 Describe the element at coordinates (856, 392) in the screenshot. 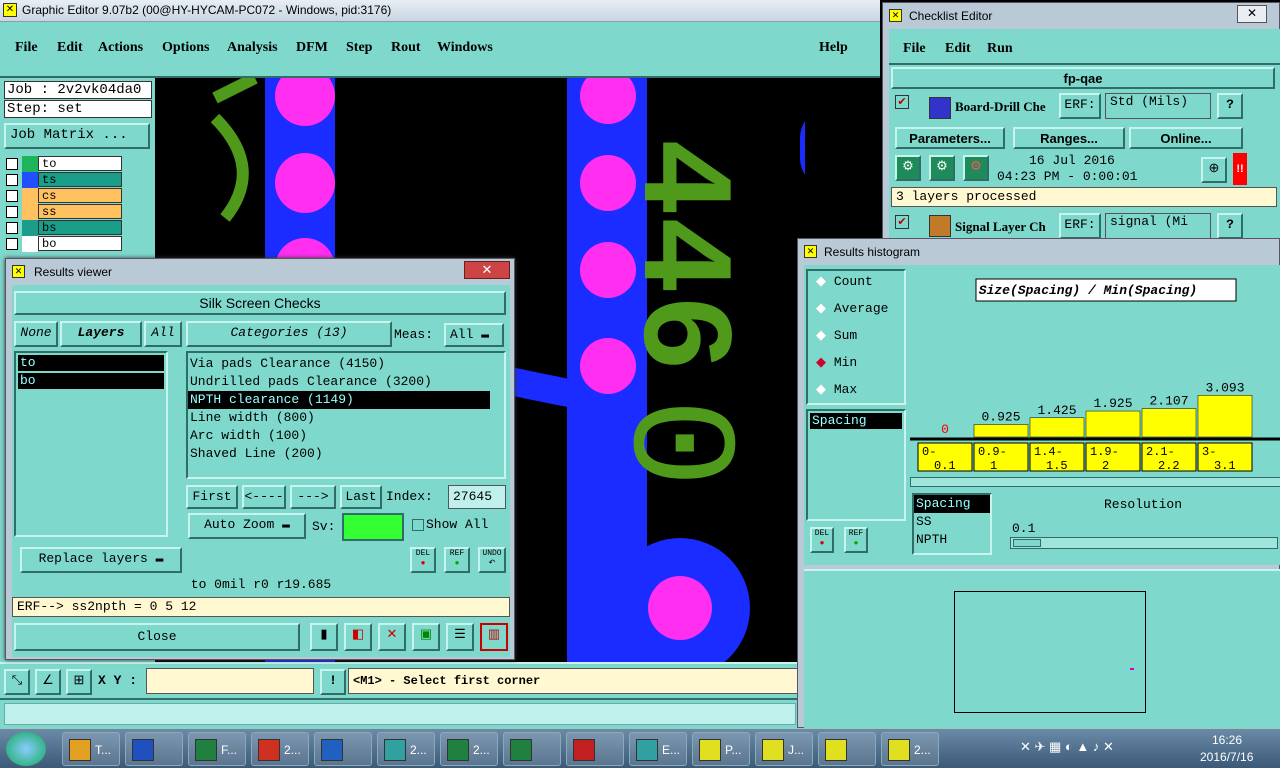

I see `stat-option-max: ◆ Max` at that location.